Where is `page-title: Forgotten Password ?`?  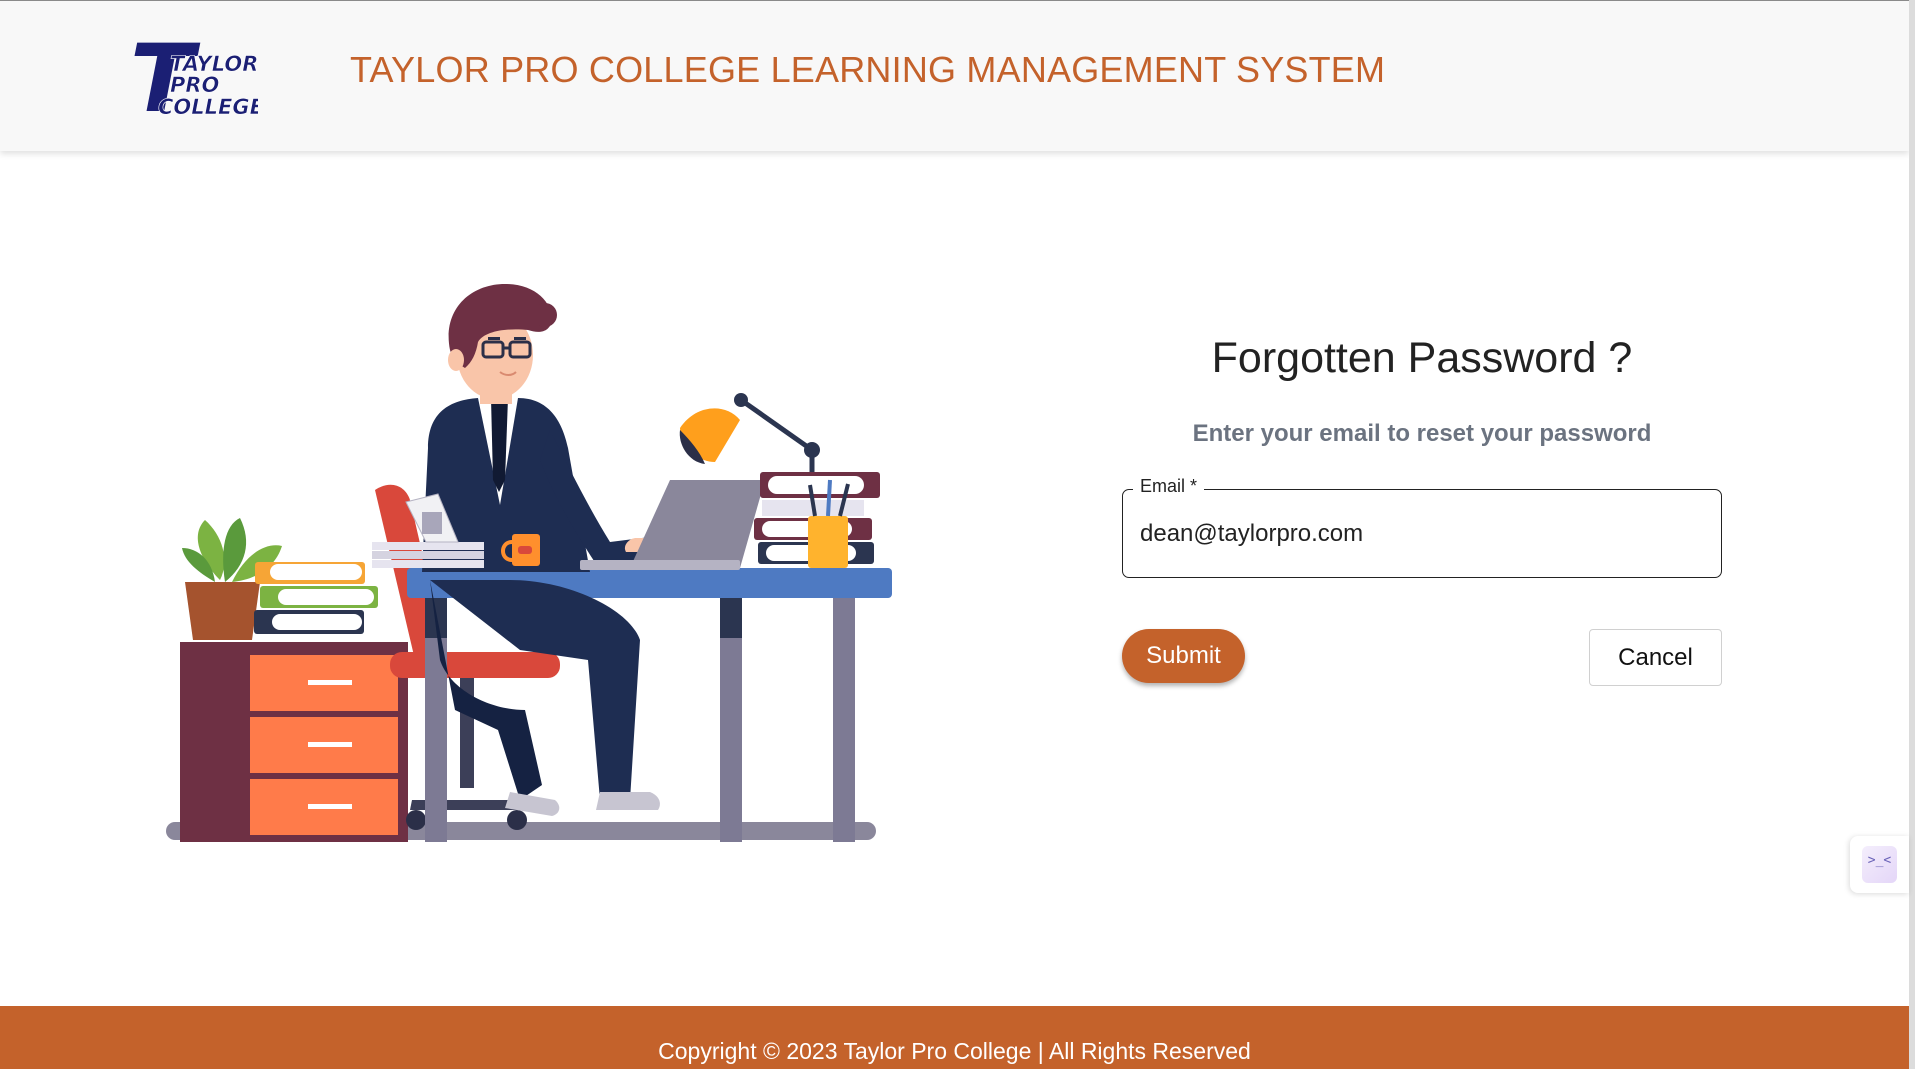
page-title: Forgotten Password ? is located at coordinates (1422, 358).